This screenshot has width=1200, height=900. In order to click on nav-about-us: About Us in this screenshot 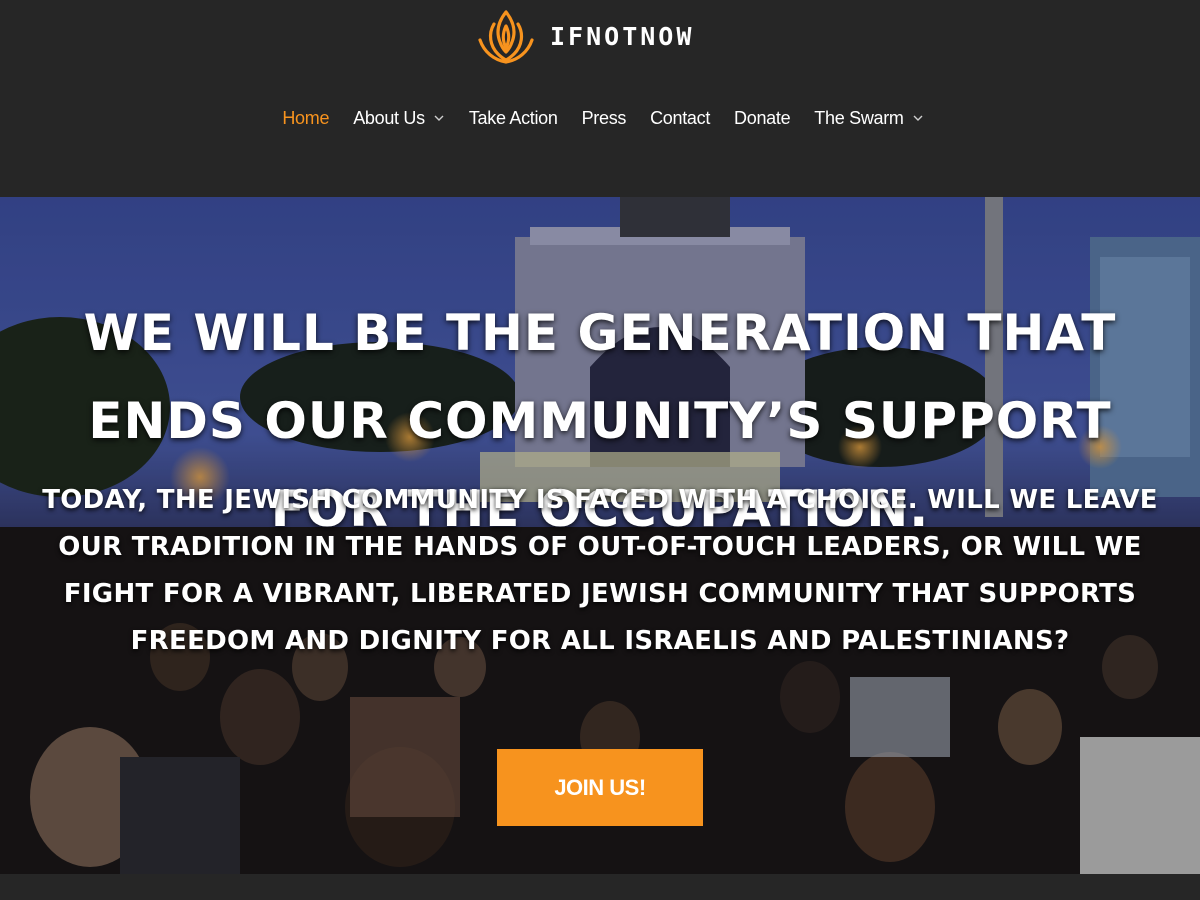, I will do `click(399, 118)`.